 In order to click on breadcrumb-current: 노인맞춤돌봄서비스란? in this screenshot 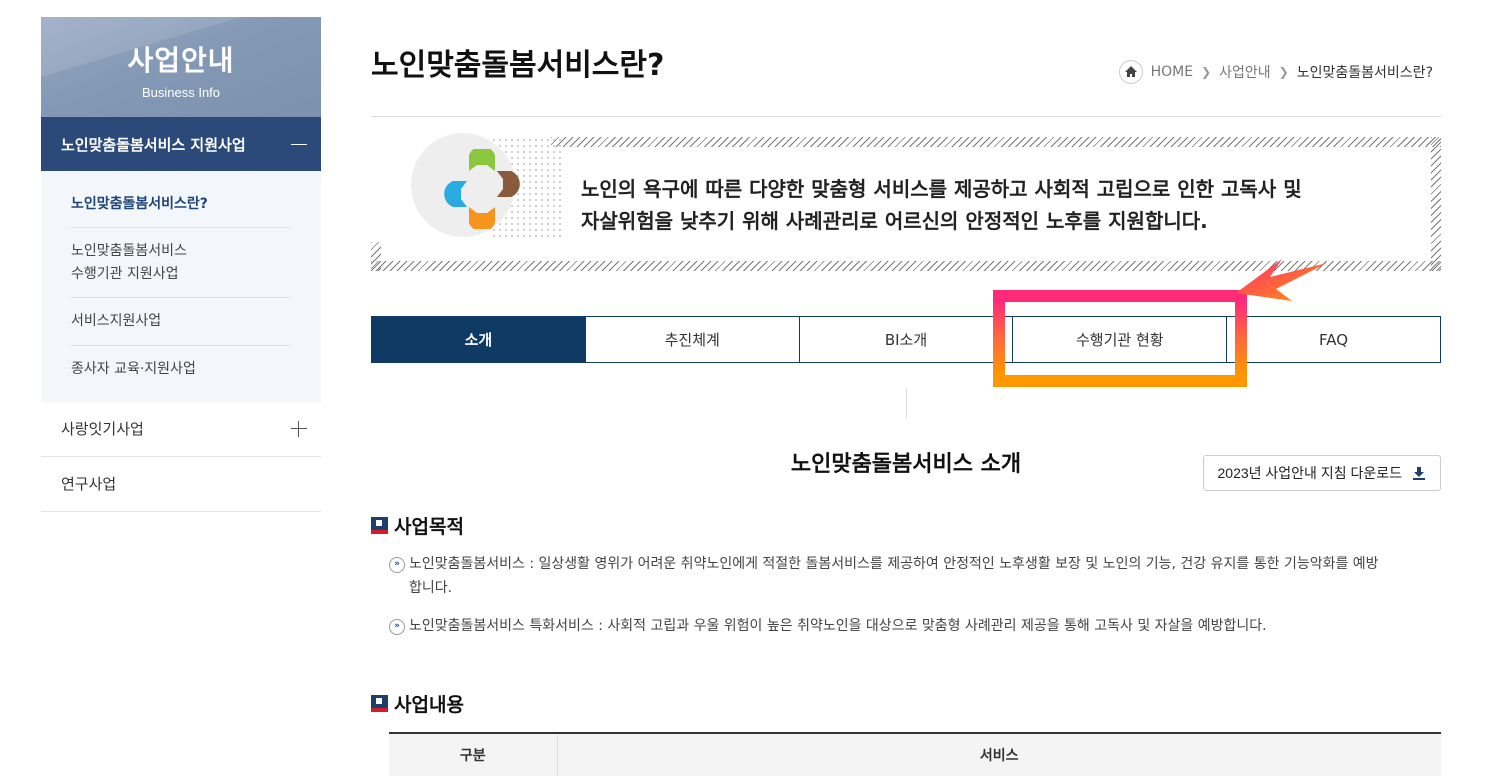, I will do `click(1364, 73)`.